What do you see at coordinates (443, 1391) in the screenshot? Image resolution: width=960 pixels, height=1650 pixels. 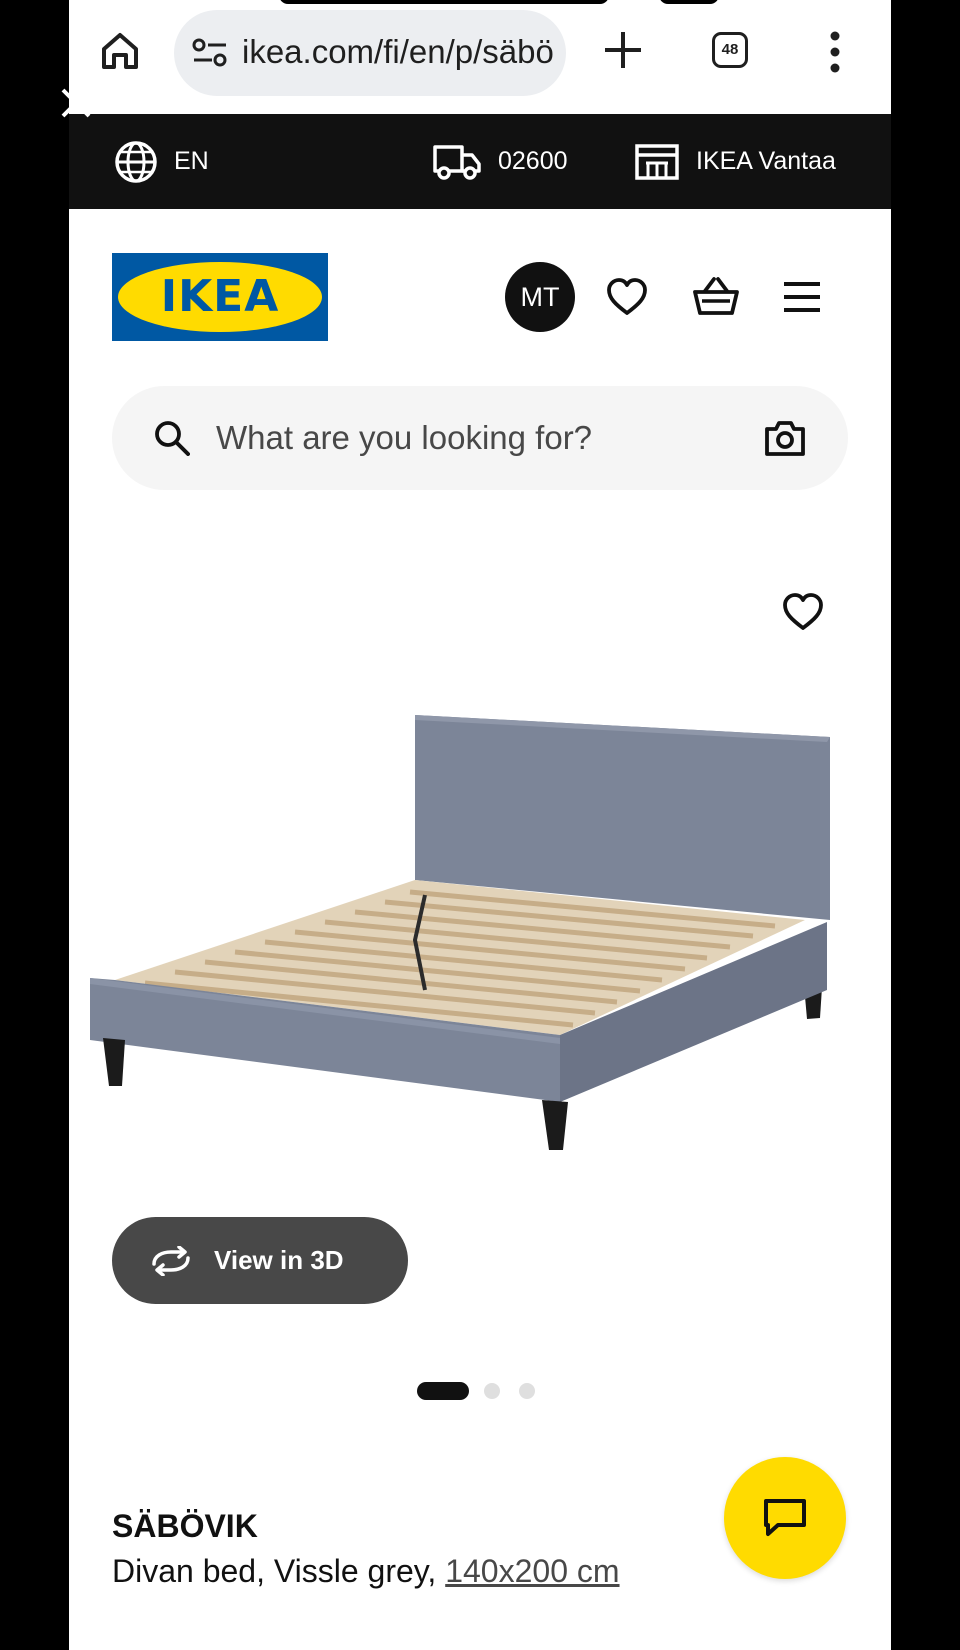 I see `carousel-dot-active` at bounding box center [443, 1391].